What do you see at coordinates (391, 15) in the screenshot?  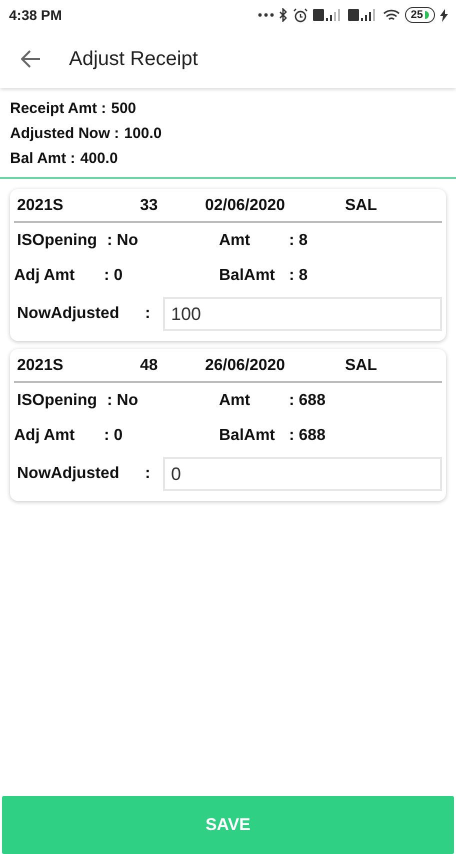 I see `wifi-icon` at bounding box center [391, 15].